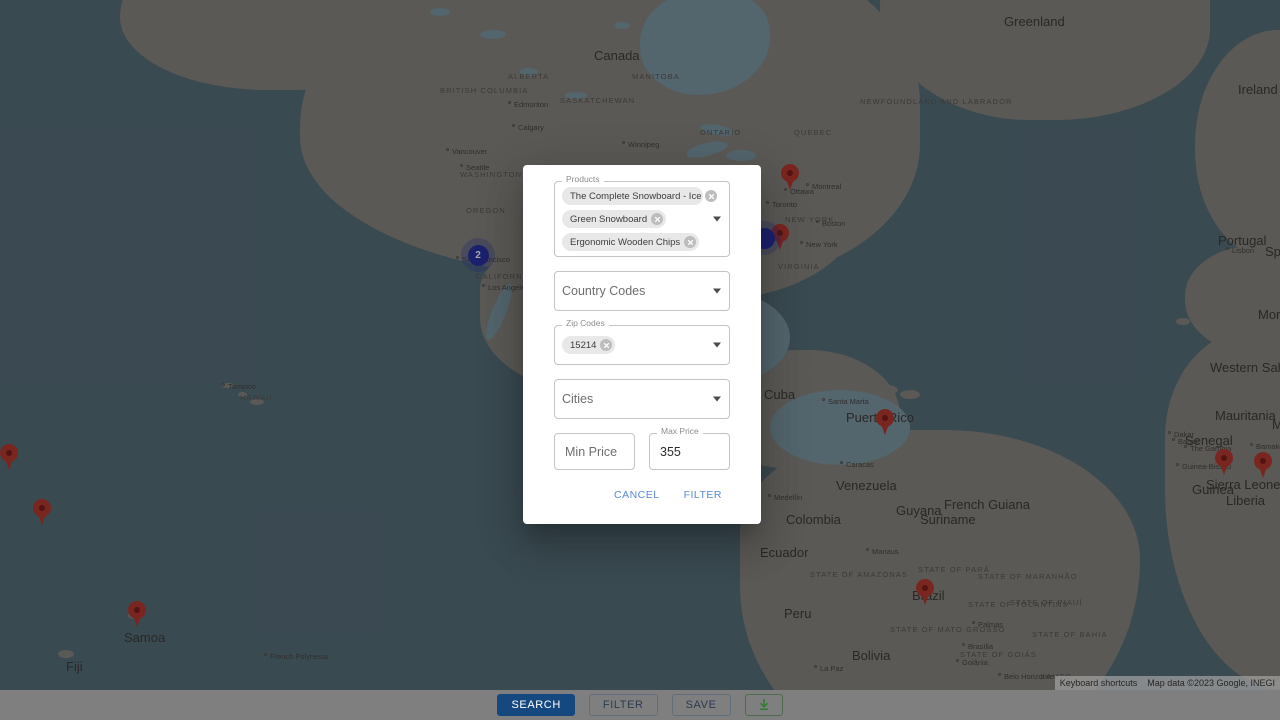  What do you see at coordinates (536, 705) in the screenshot?
I see `search-button: SEARCH` at bounding box center [536, 705].